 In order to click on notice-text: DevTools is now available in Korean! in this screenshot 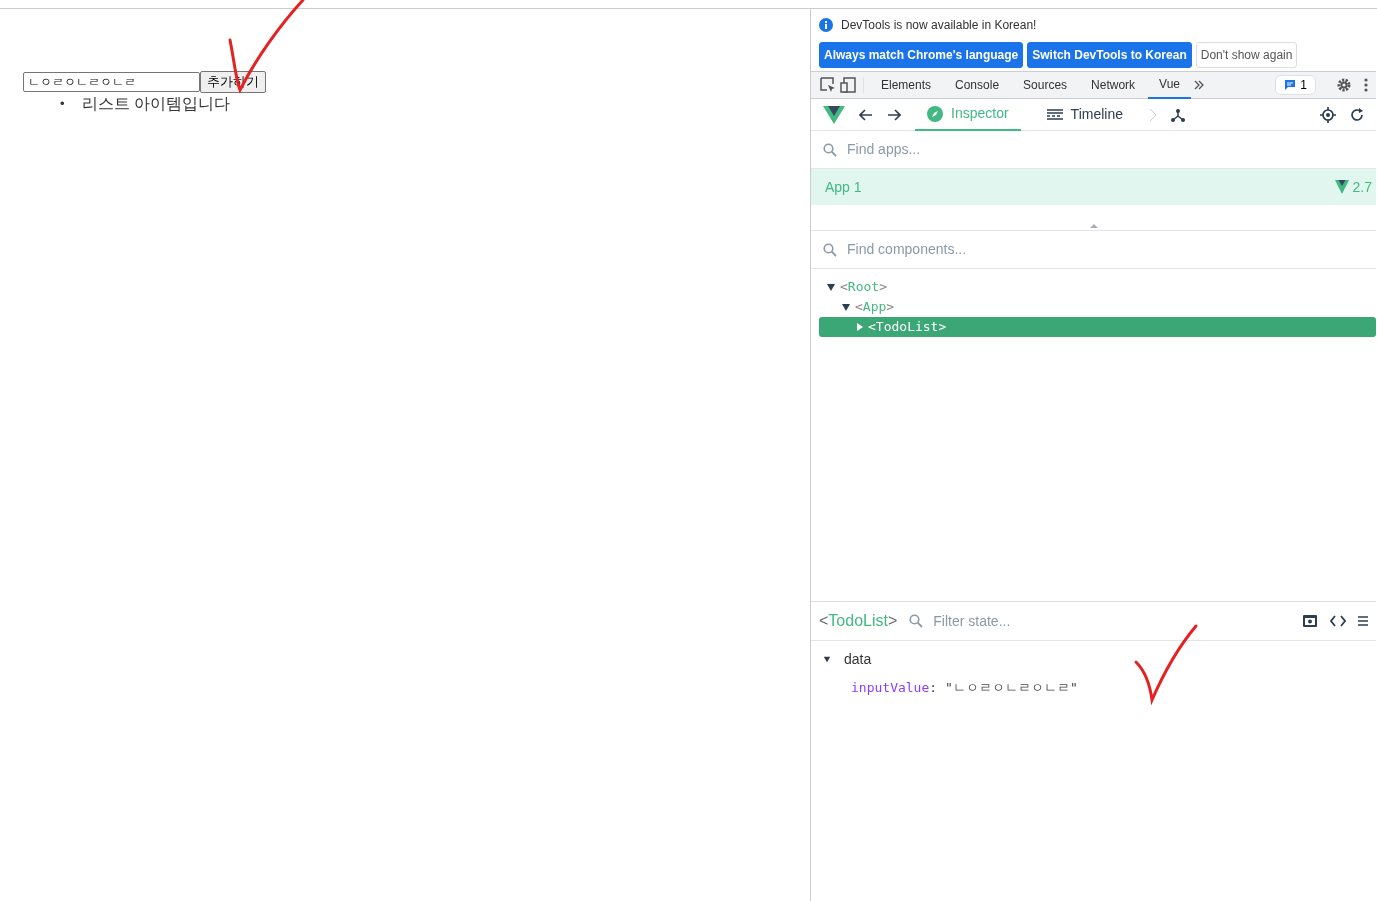, I will do `click(939, 25)`.